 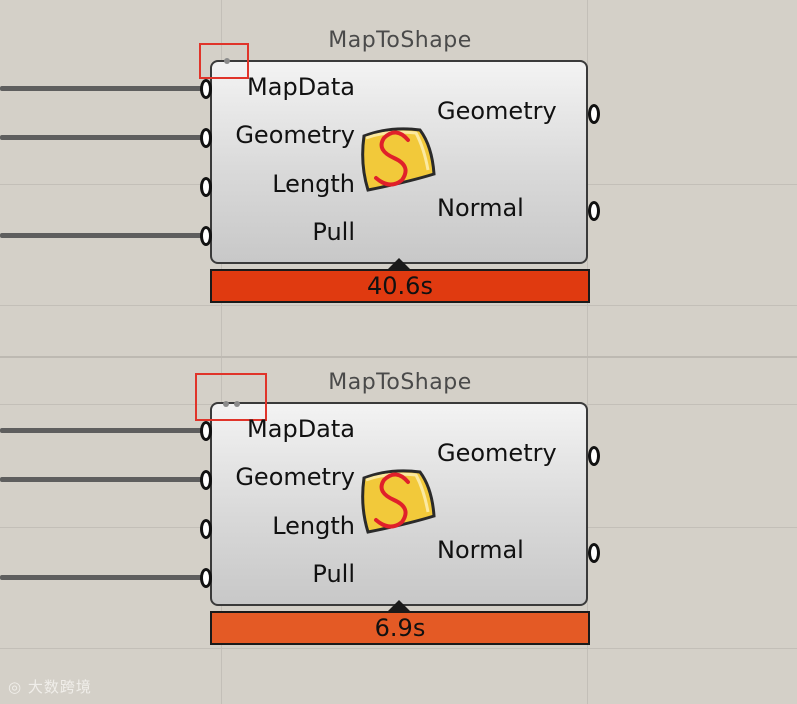 What do you see at coordinates (231, 397) in the screenshot?
I see `highlight-box` at bounding box center [231, 397].